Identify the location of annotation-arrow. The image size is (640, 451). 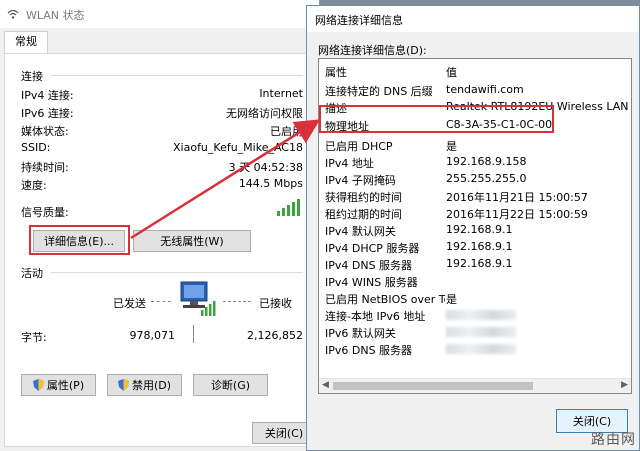
(225, 179).